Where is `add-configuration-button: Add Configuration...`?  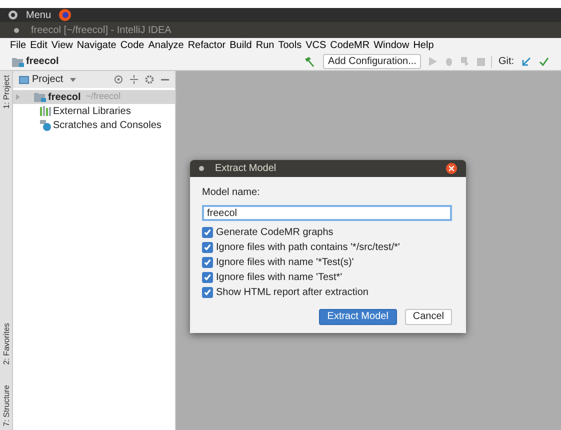 add-configuration-button: Add Configuration... is located at coordinates (372, 61).